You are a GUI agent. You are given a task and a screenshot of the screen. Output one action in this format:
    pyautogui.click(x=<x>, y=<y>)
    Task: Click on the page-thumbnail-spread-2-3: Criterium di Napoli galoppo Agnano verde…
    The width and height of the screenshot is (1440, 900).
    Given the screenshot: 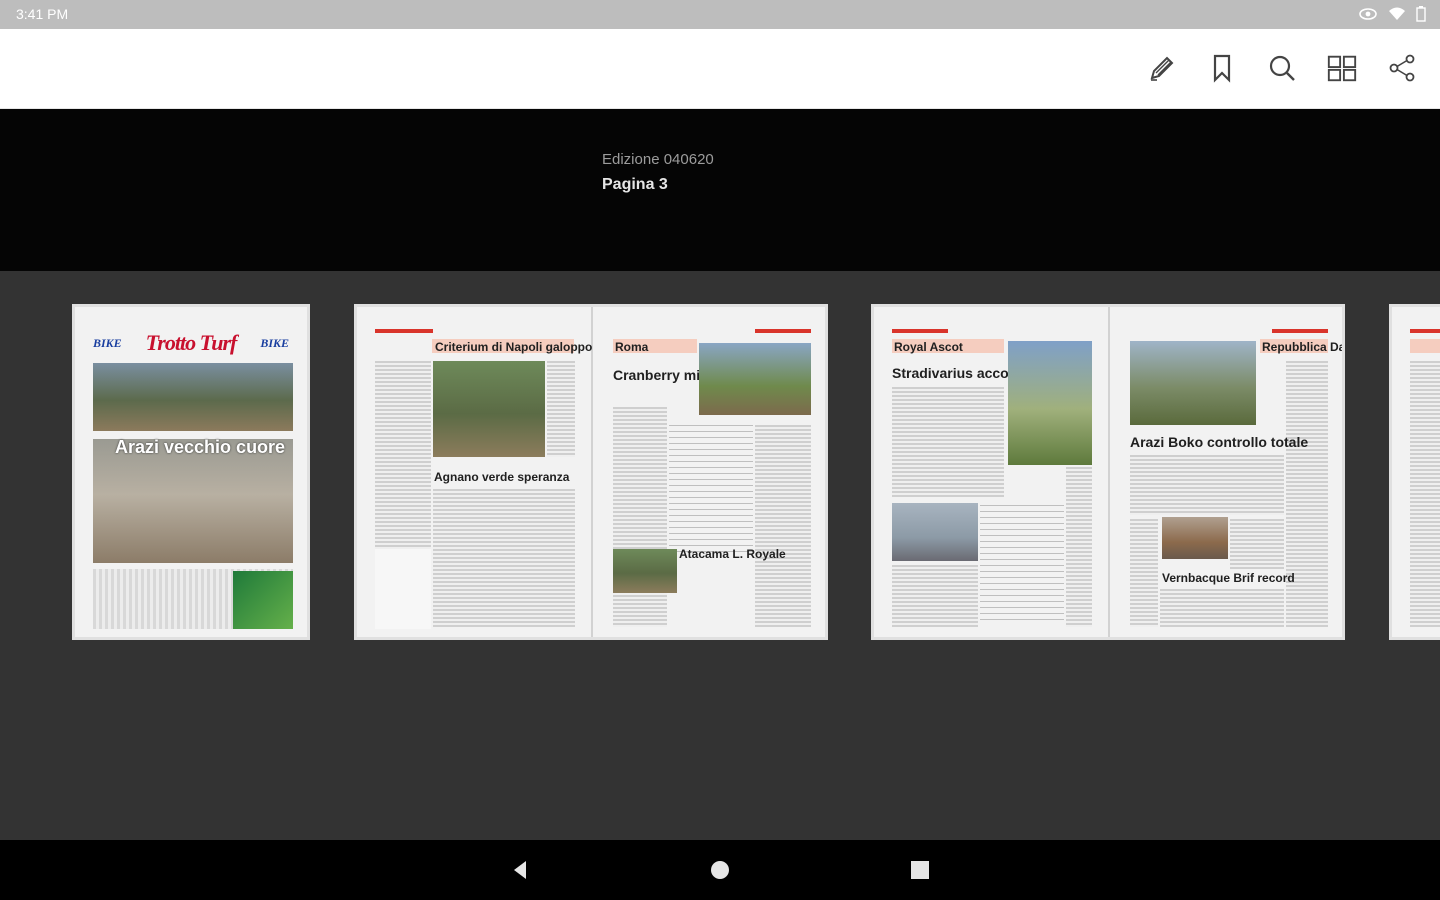 What is the action you would take?
    pyautogui.click(x=591, y=472)
    